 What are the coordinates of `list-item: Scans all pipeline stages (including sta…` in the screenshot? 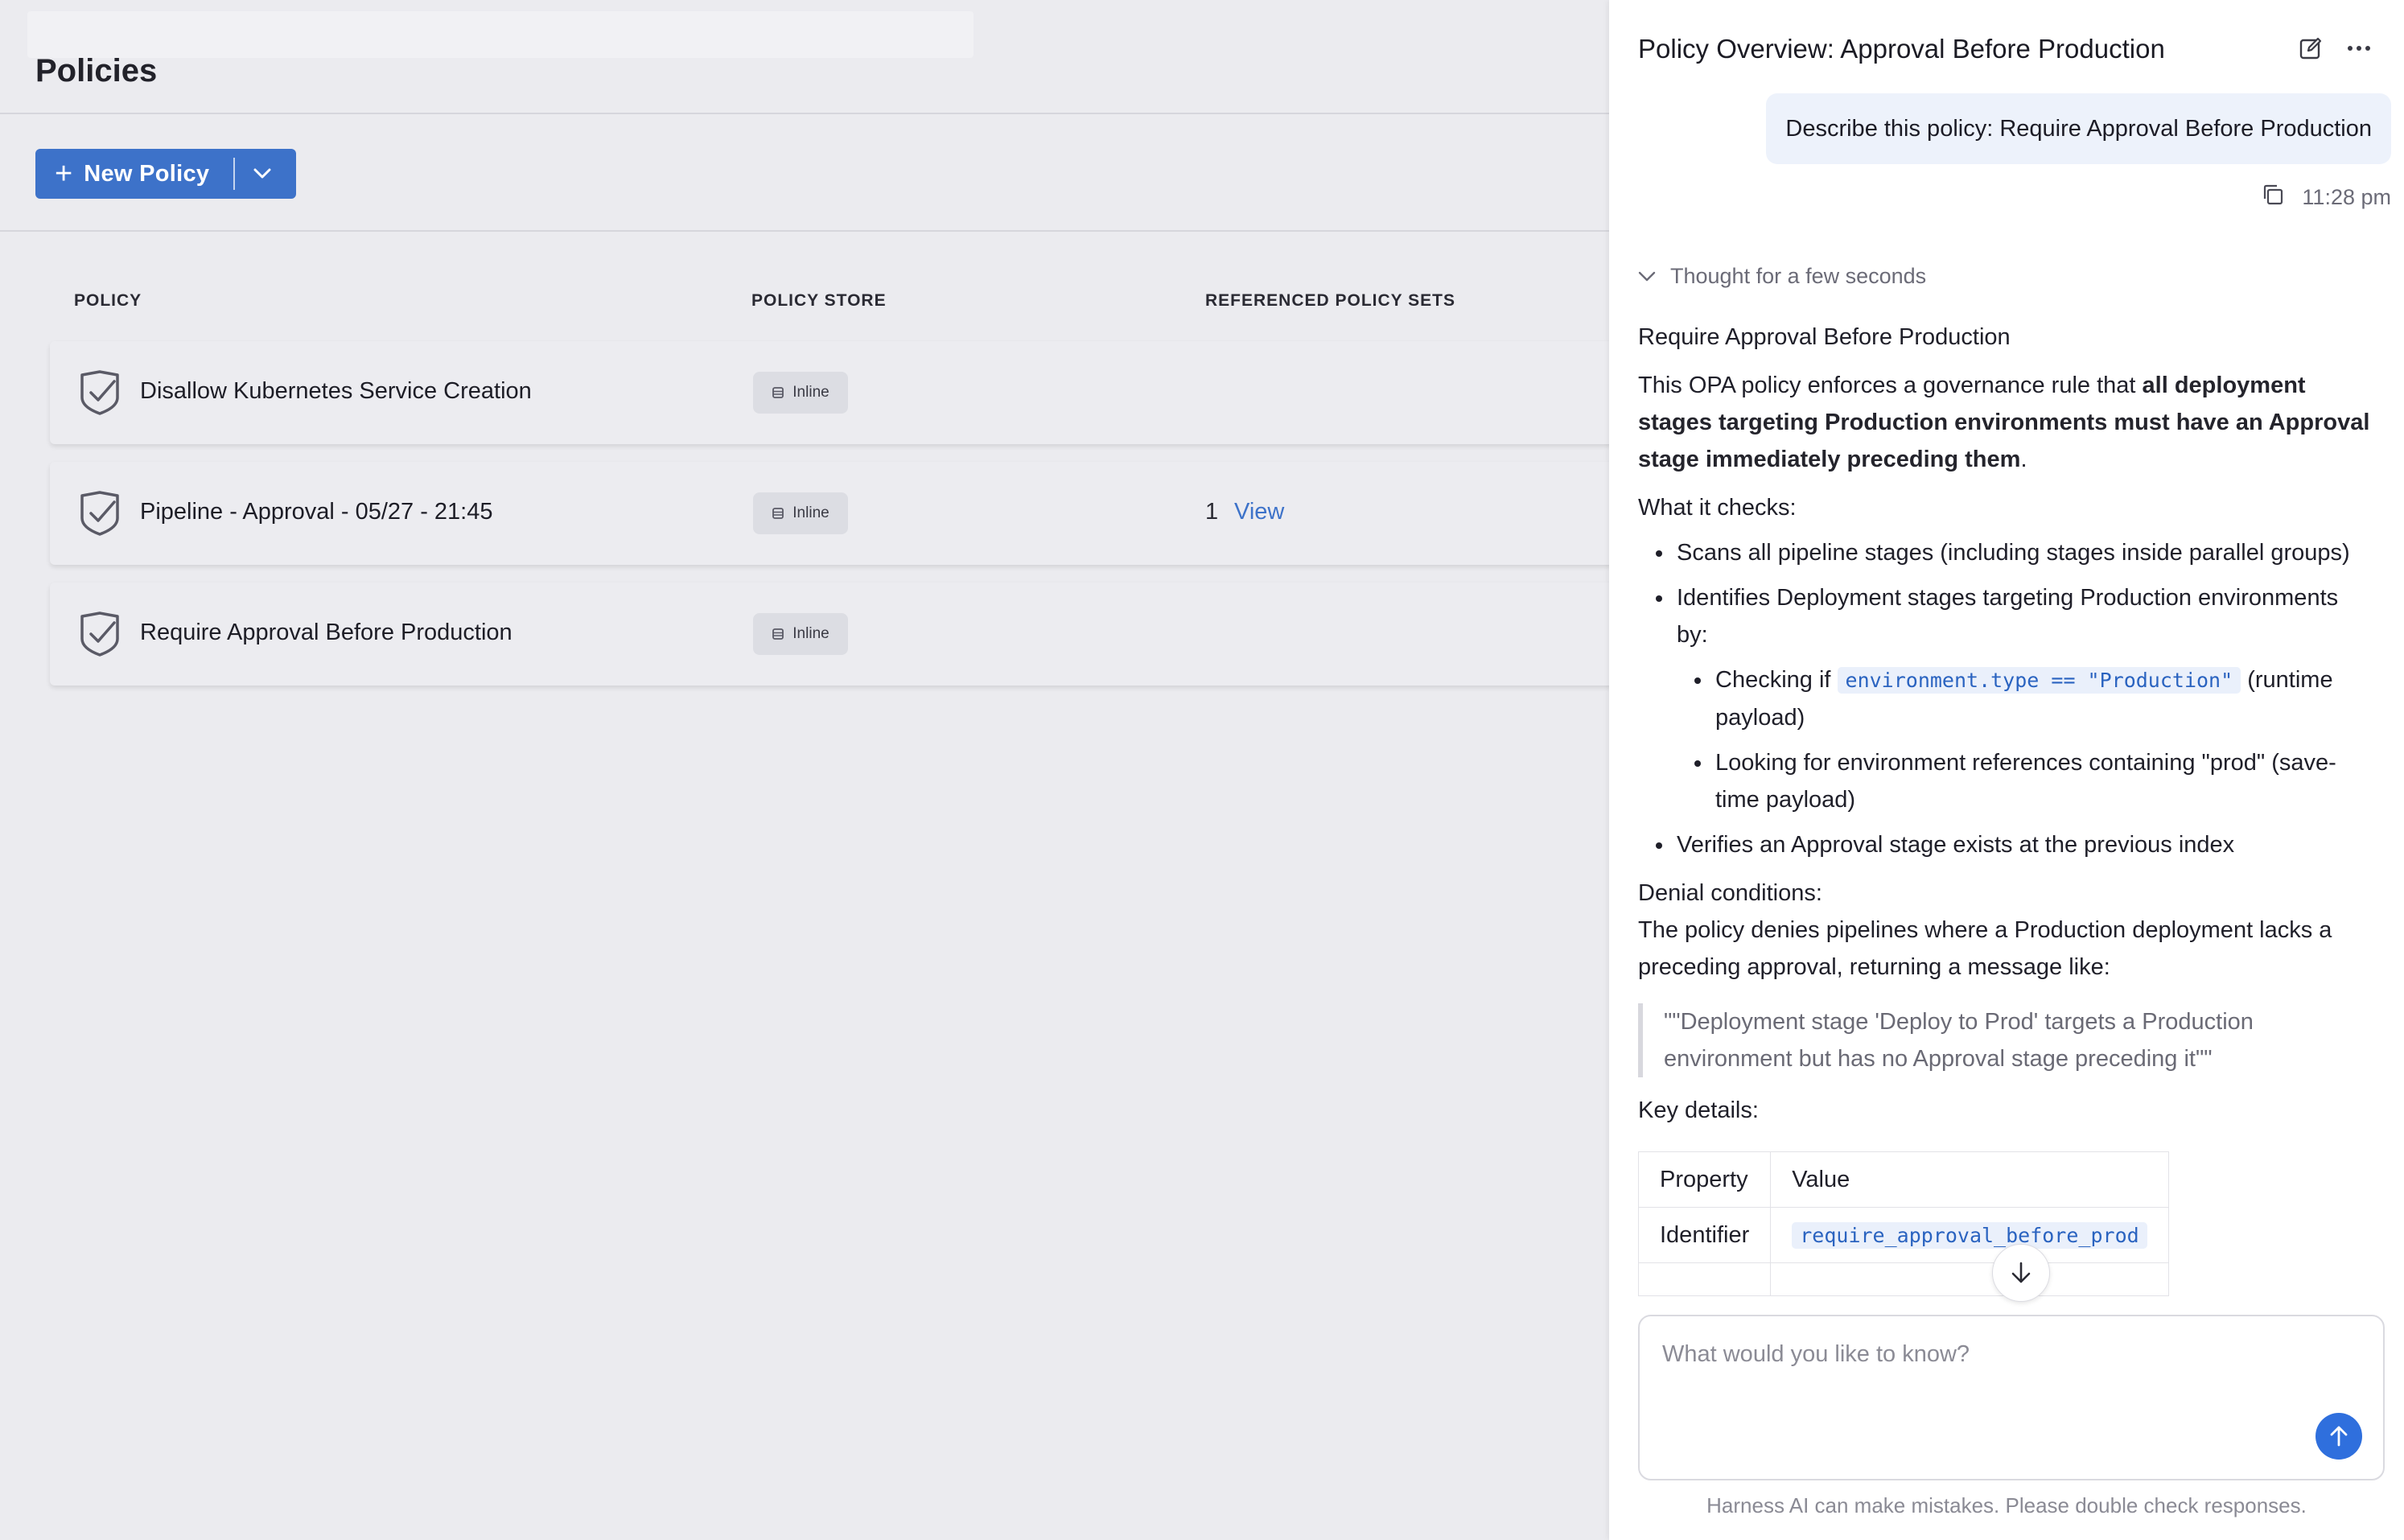 It's located at (2007, 552).